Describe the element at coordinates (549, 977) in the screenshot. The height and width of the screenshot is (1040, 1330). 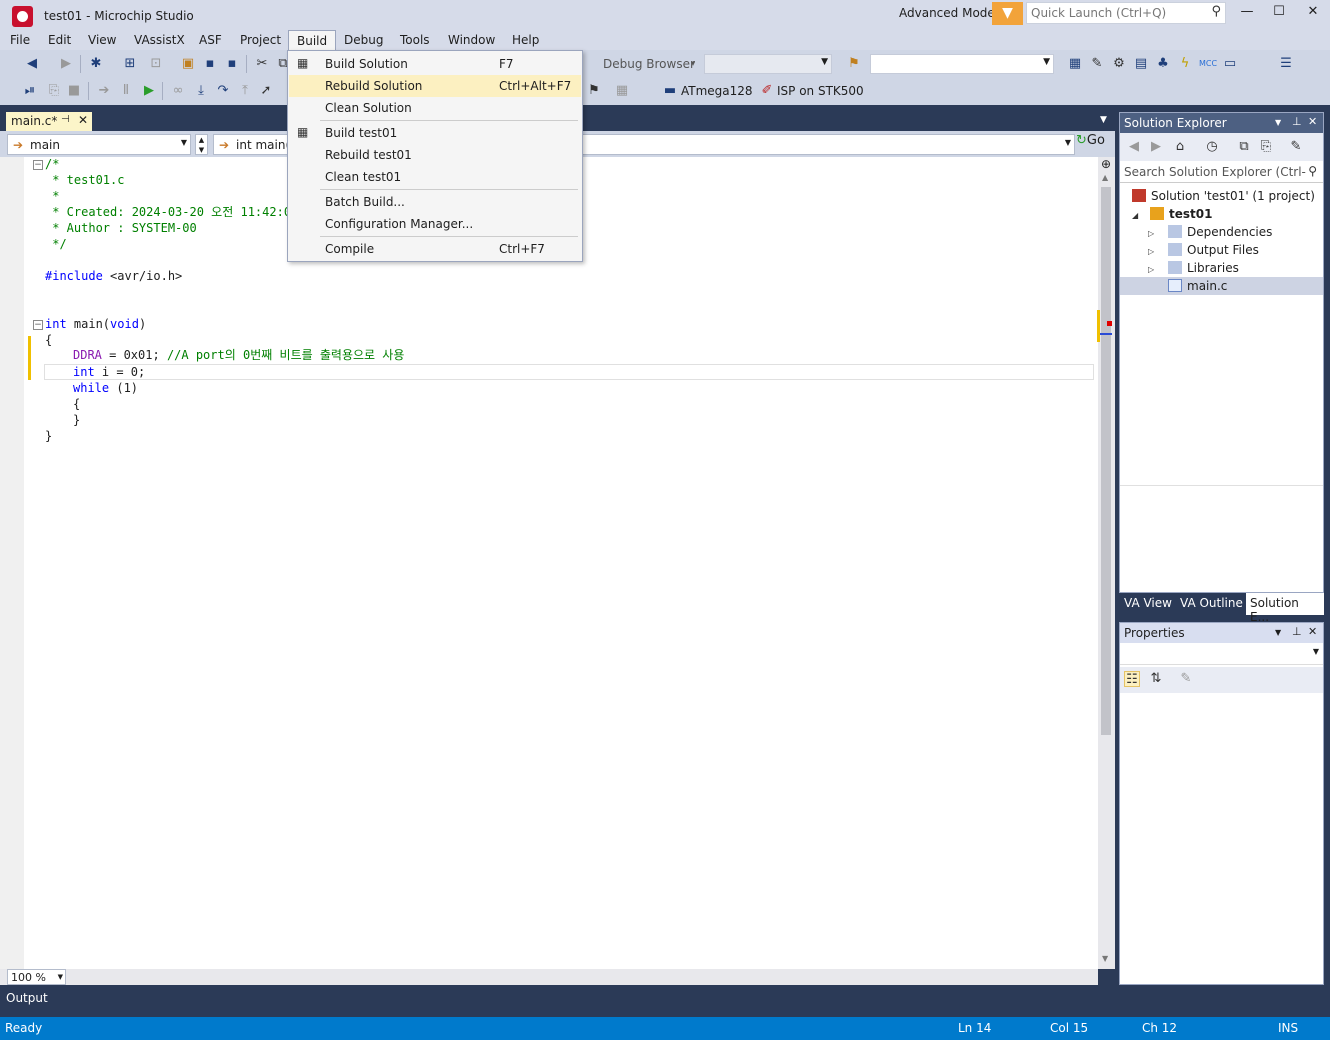
I see `editor-horizontal-scrollbar` at that location.